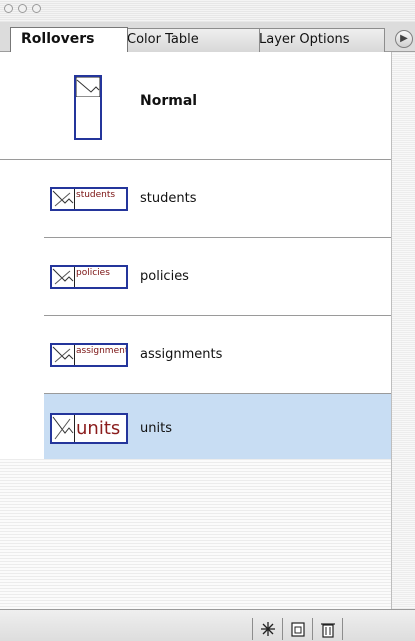  I want to click on thumbnail-text: assignments, so click(102, 351).